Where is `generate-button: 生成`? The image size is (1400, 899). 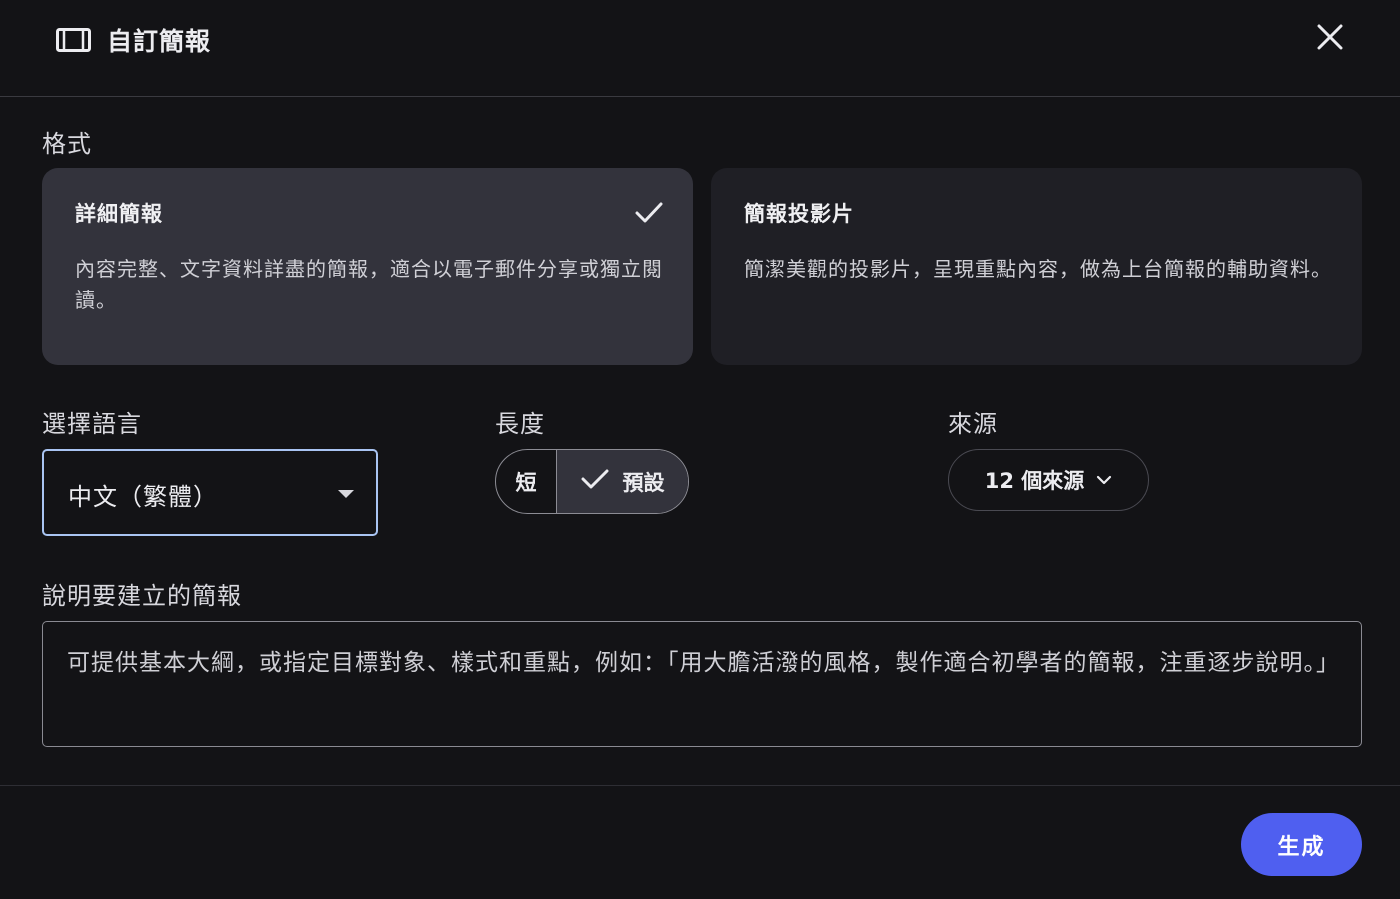
generate-button: 生成 is located at coordinates (1301, 844).